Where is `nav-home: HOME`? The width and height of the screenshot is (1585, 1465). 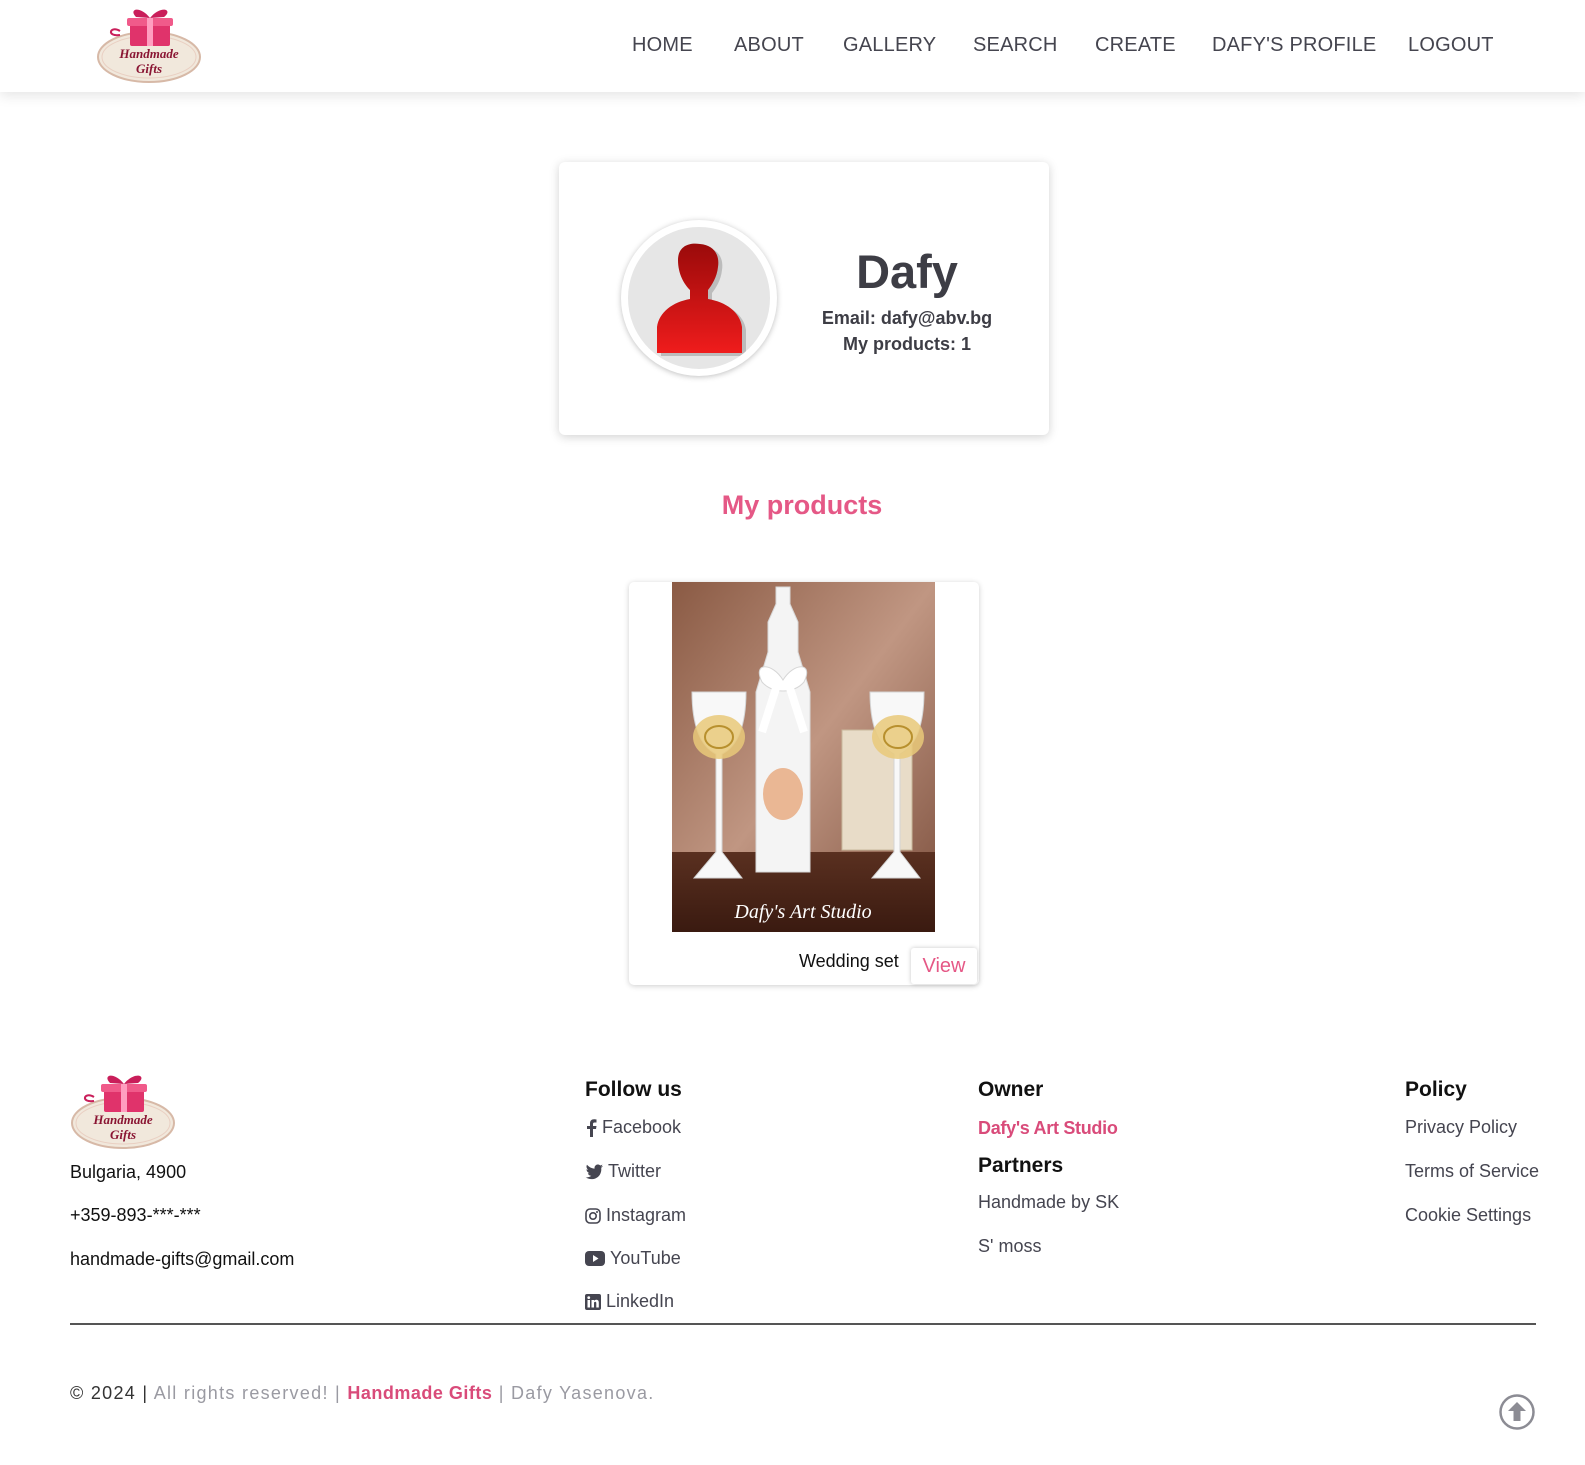 nav-home: HOME is located at coordinates (662, 45).